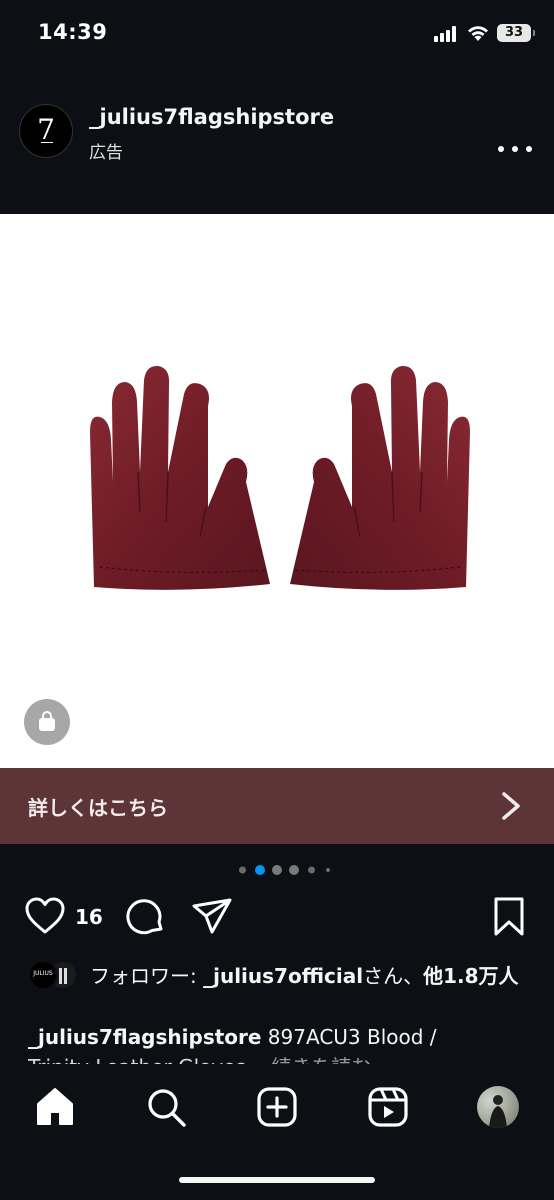 The height and width of the screenshot is (1200, 554). What do you see at coordinates (211, 117) in the screenshot?
I see `account-name: _julius7flagshipstore` at bounding box center [211, 117].